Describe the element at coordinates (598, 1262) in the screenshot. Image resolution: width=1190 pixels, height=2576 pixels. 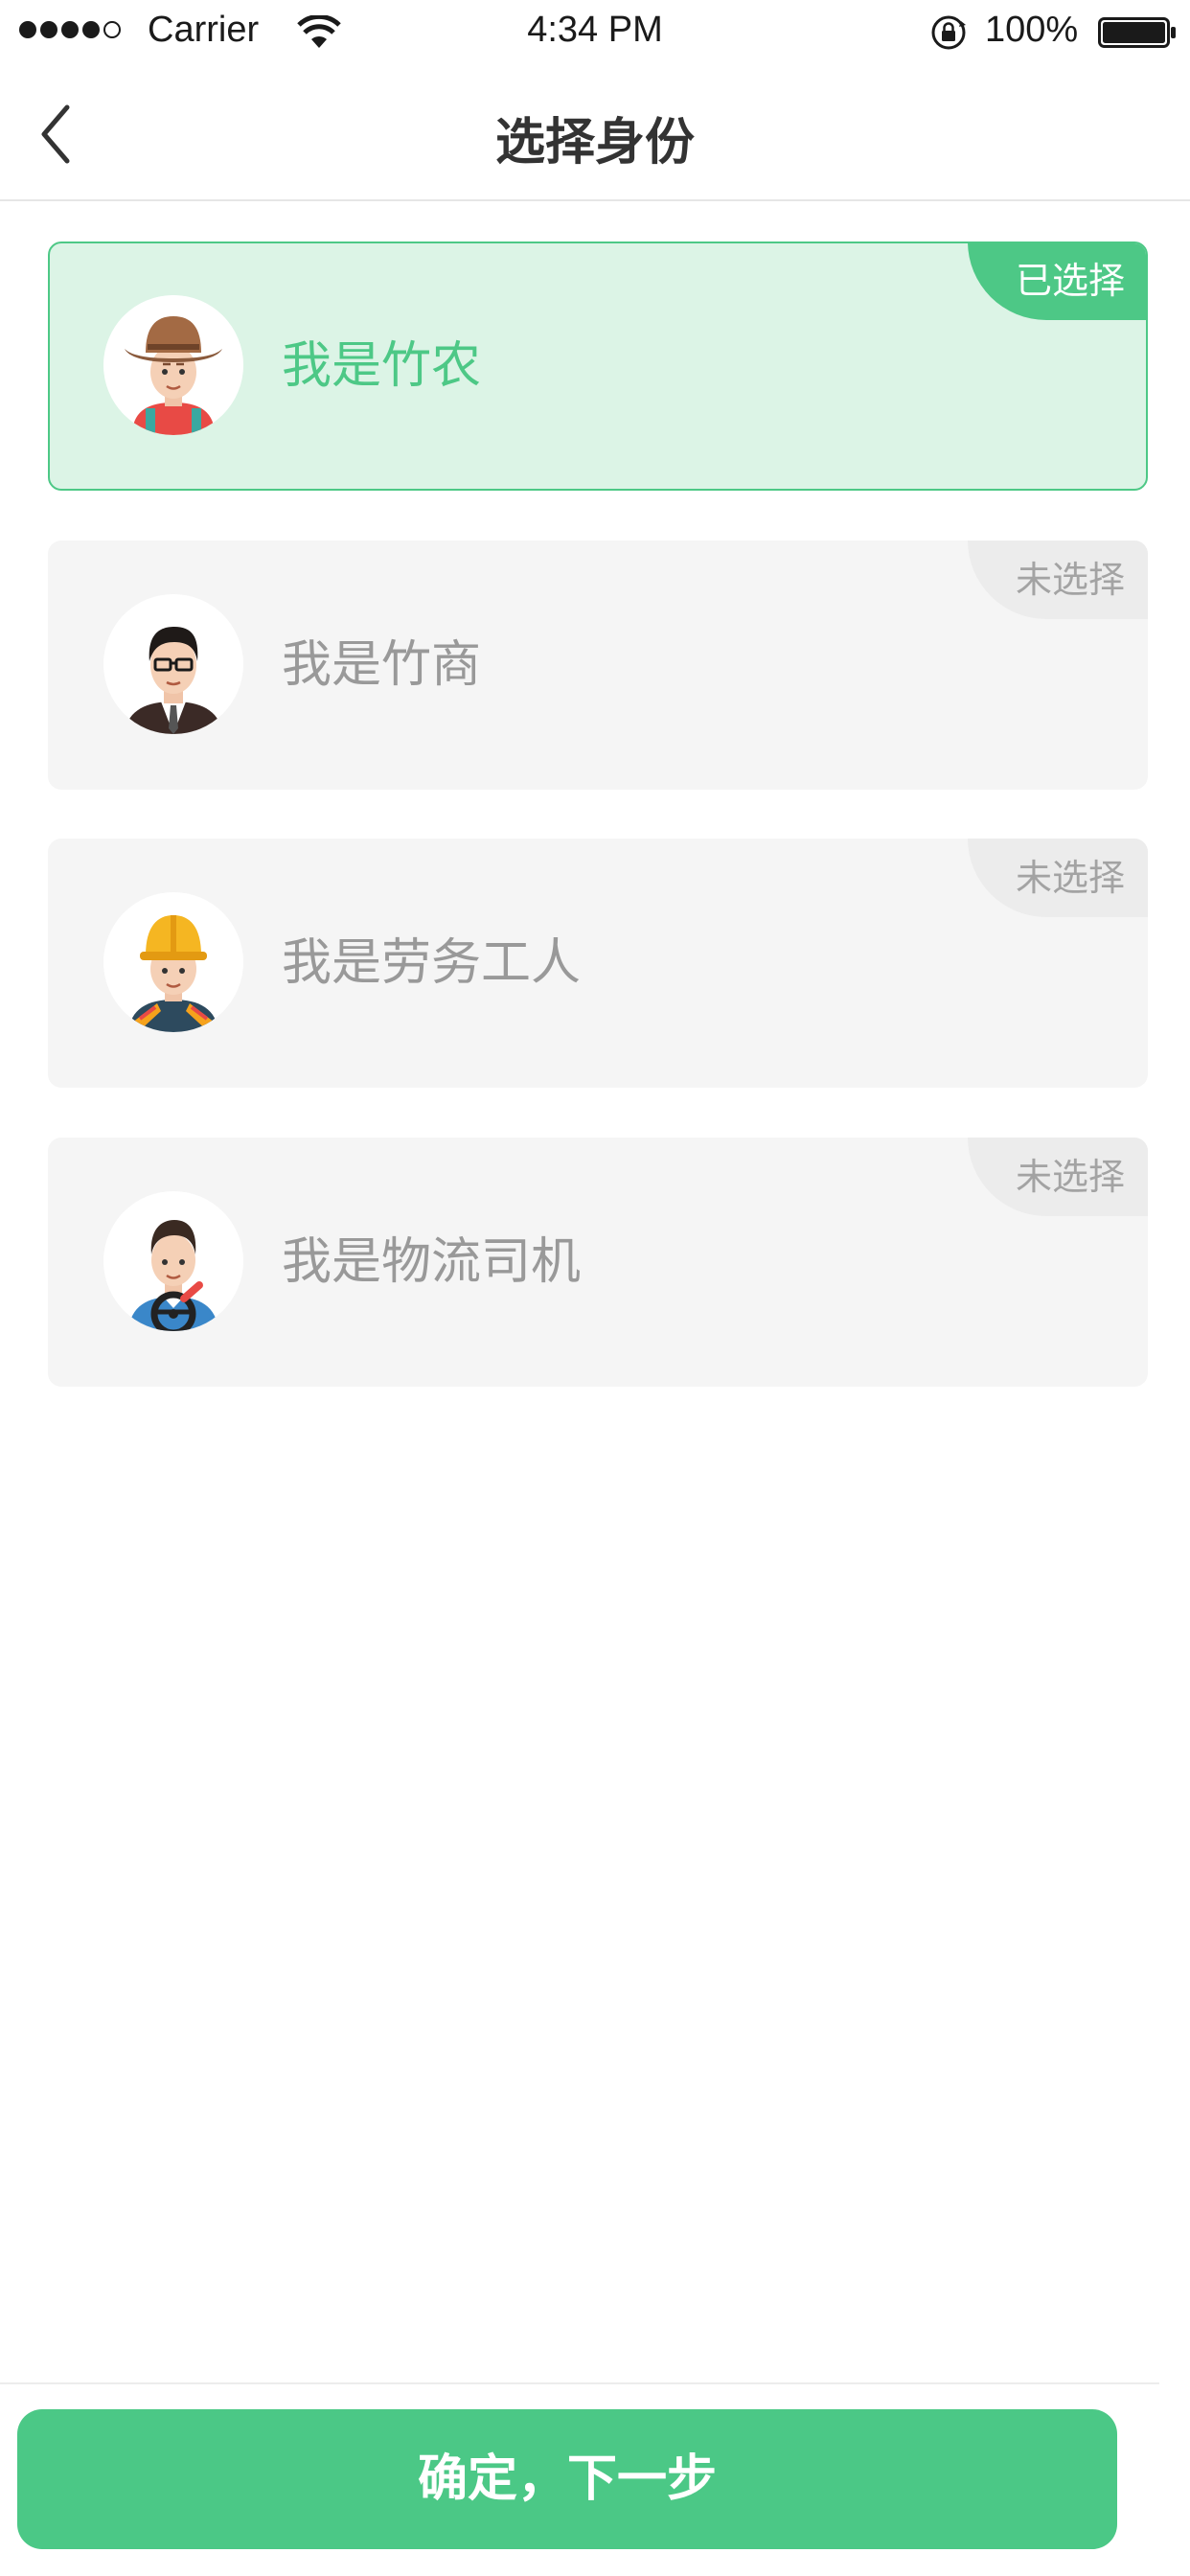
I see `identity-card-driver: 未选择 我是物流司机` at that location.